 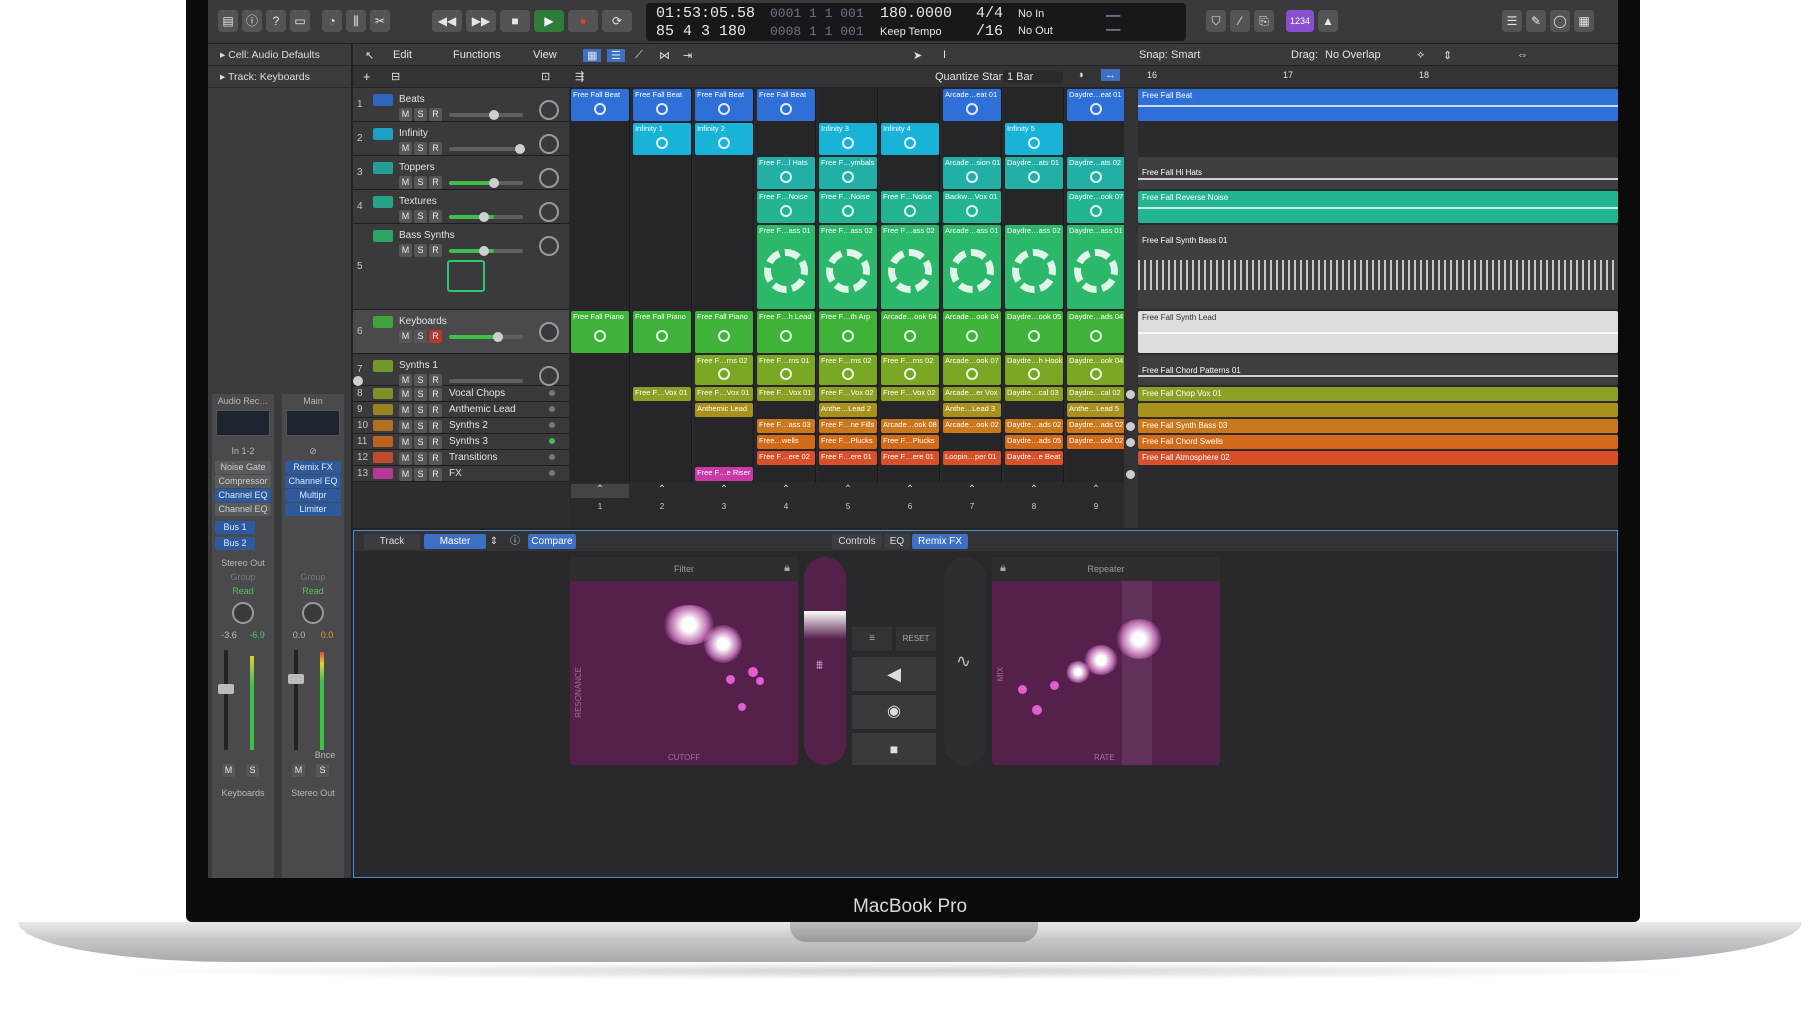 I want to click on cell-10-4: Free F…ass 03, so click(x=786, y=426).